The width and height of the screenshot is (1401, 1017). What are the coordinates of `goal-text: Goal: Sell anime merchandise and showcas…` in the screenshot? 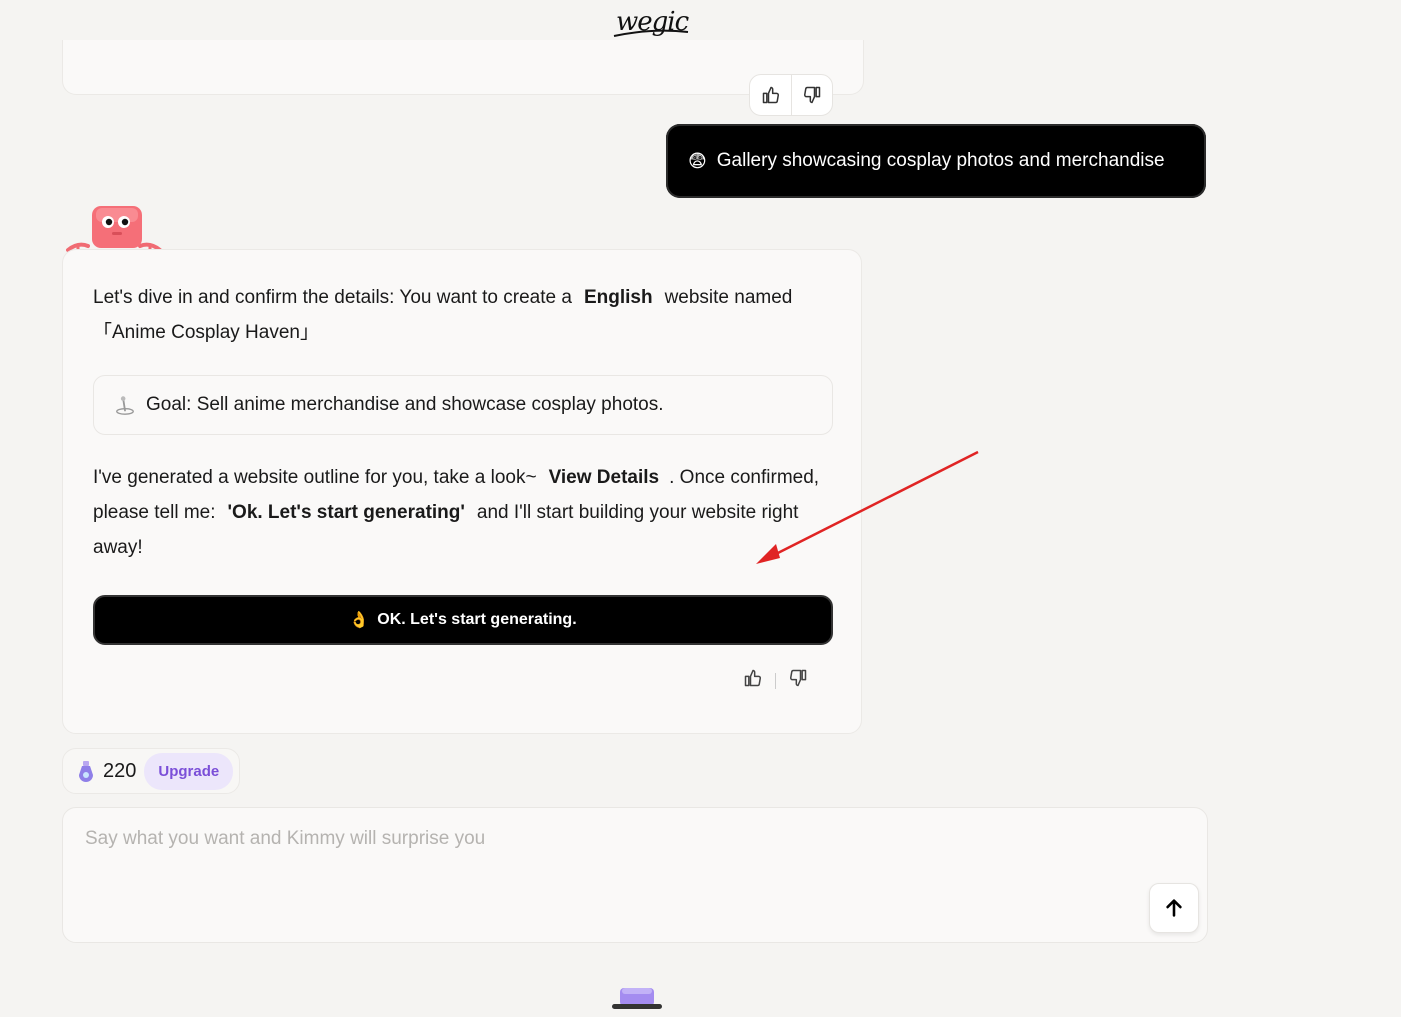 It's located at (405, 404).